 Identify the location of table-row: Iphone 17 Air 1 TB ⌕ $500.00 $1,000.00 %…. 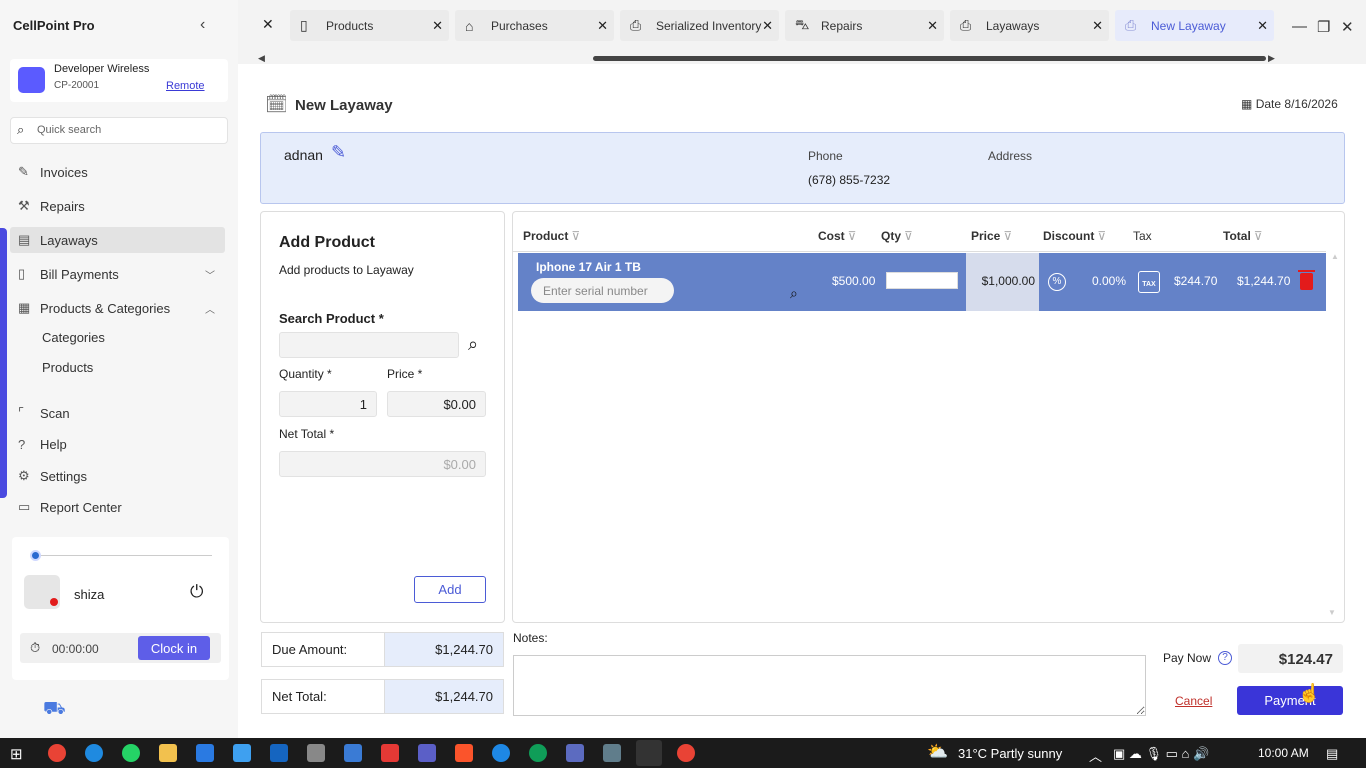
(922, 282).